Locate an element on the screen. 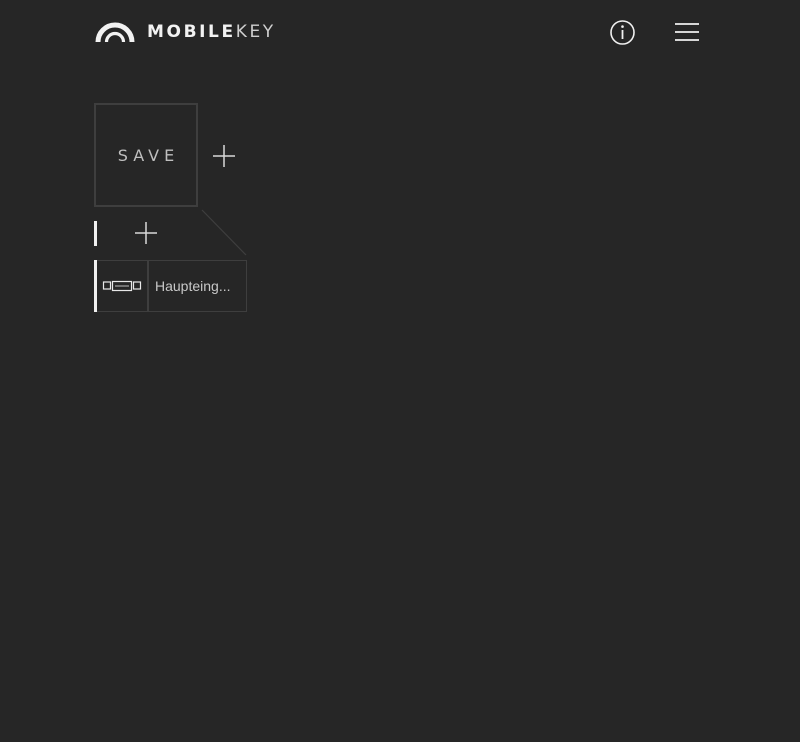 Image resolution: width=800 pixels, height=742 pixels. logo-text: MOBILEKEY is located at coordinates (211, 32).